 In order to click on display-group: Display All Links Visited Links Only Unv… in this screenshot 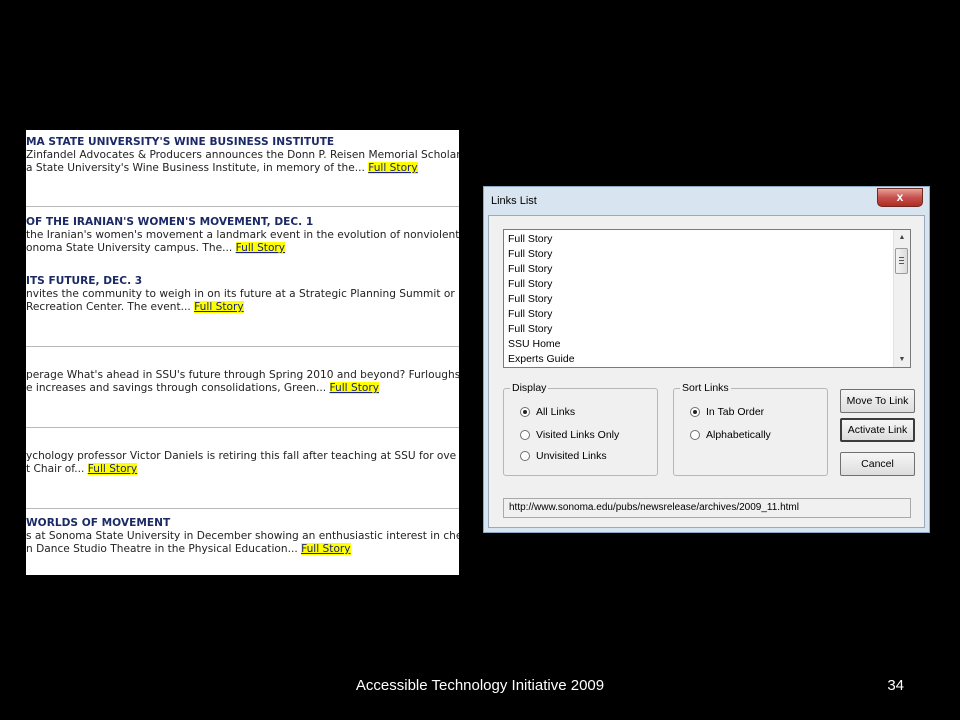, I will do `click(580, 429)`.